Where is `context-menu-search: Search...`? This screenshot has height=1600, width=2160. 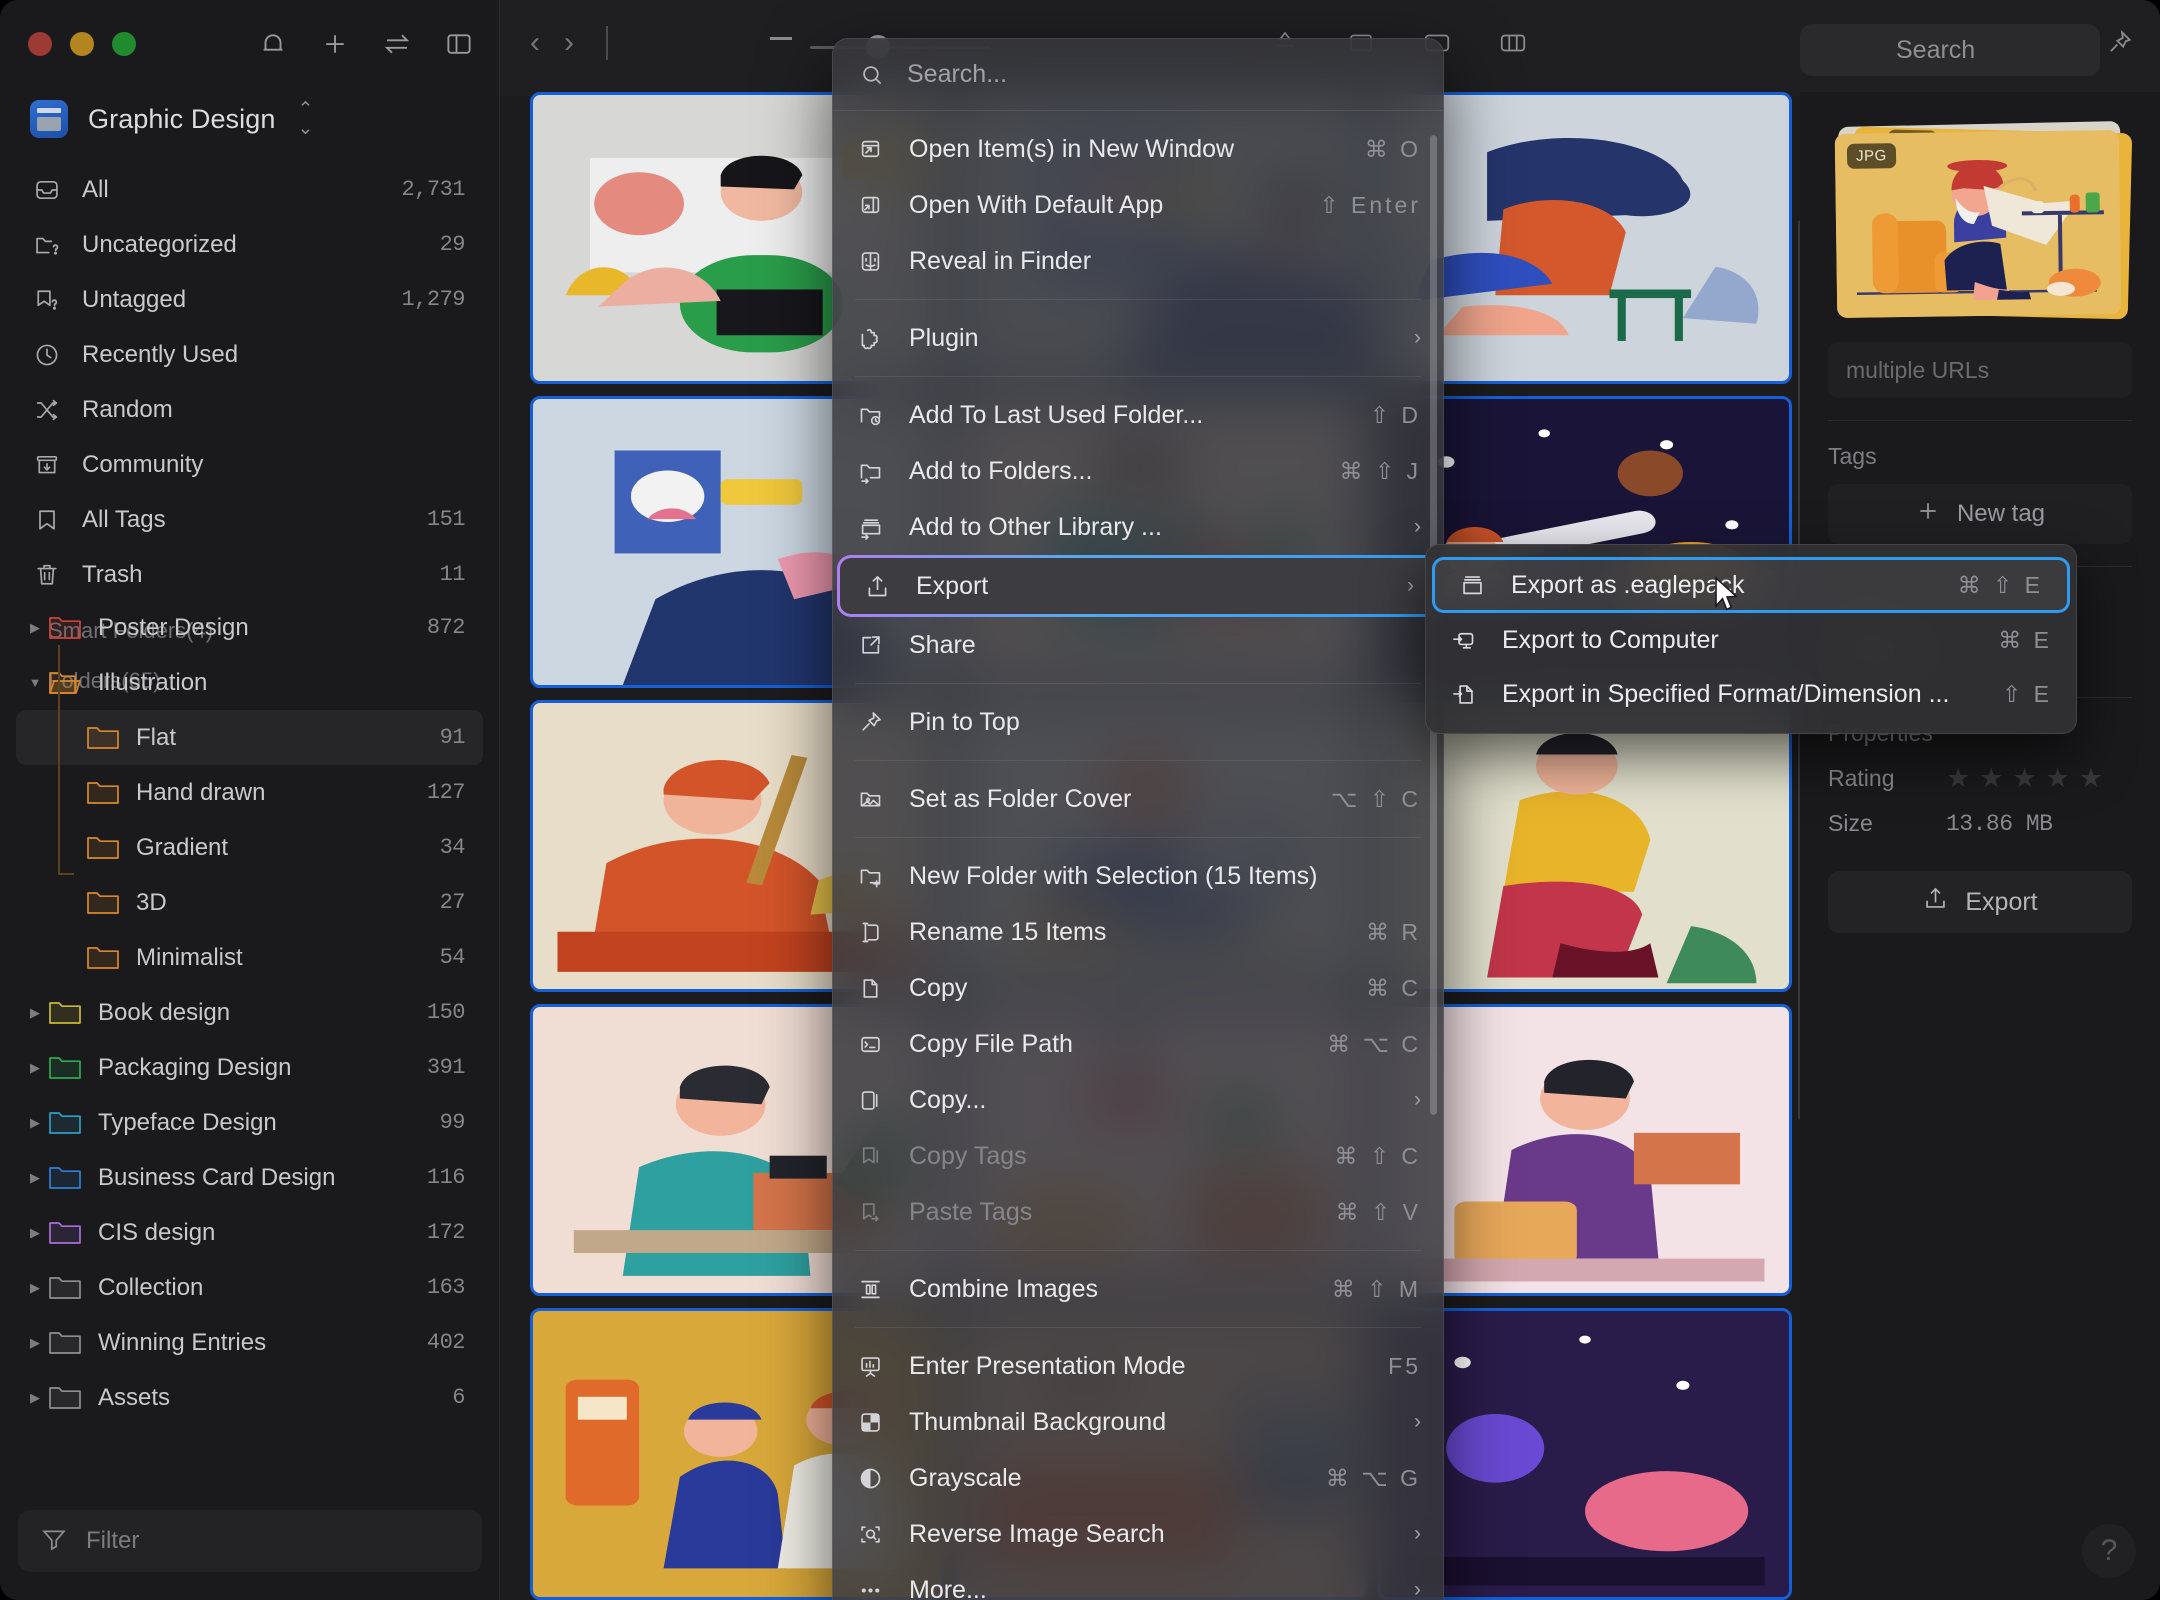 context-menu-search: Search... is located at coordinates (1138, 75).